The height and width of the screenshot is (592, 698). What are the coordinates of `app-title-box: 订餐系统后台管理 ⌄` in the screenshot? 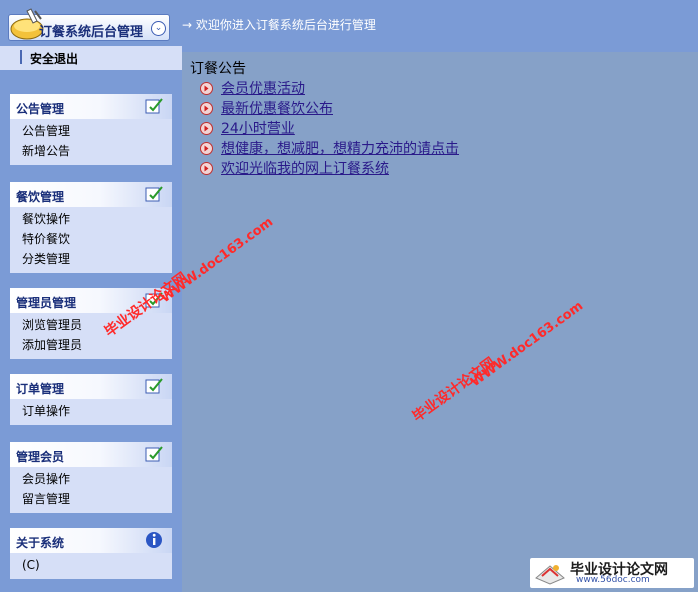 It's located at (89, 24).